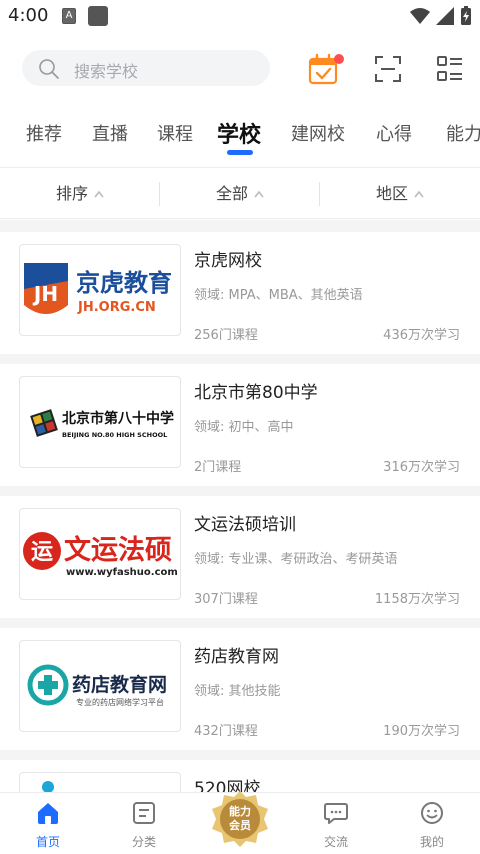 The image size is (480, 854). What do you see at coordinates (28, 15) in the screenshot?
I see `status-time: 4:00` at bounding box center [28, 15].